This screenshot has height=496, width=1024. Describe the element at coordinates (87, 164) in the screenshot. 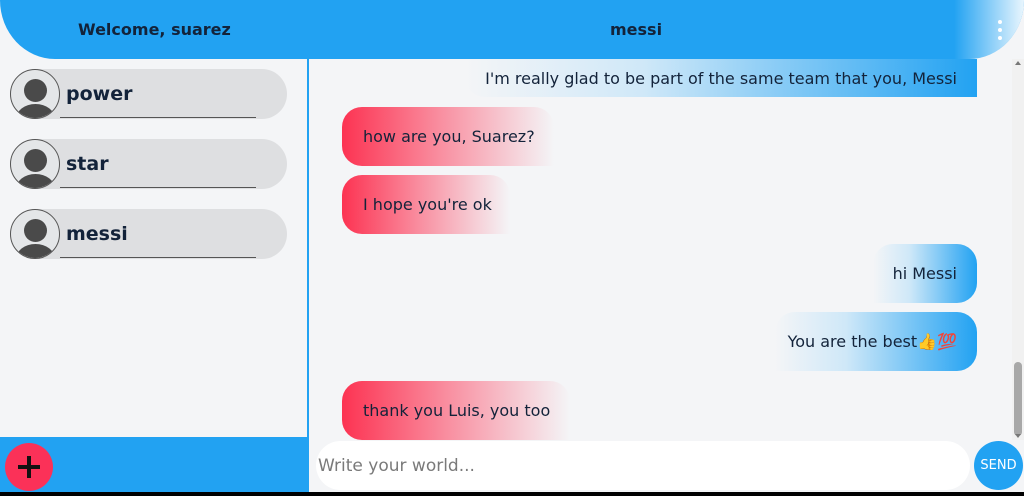

I see `contact-name: star` at that location.